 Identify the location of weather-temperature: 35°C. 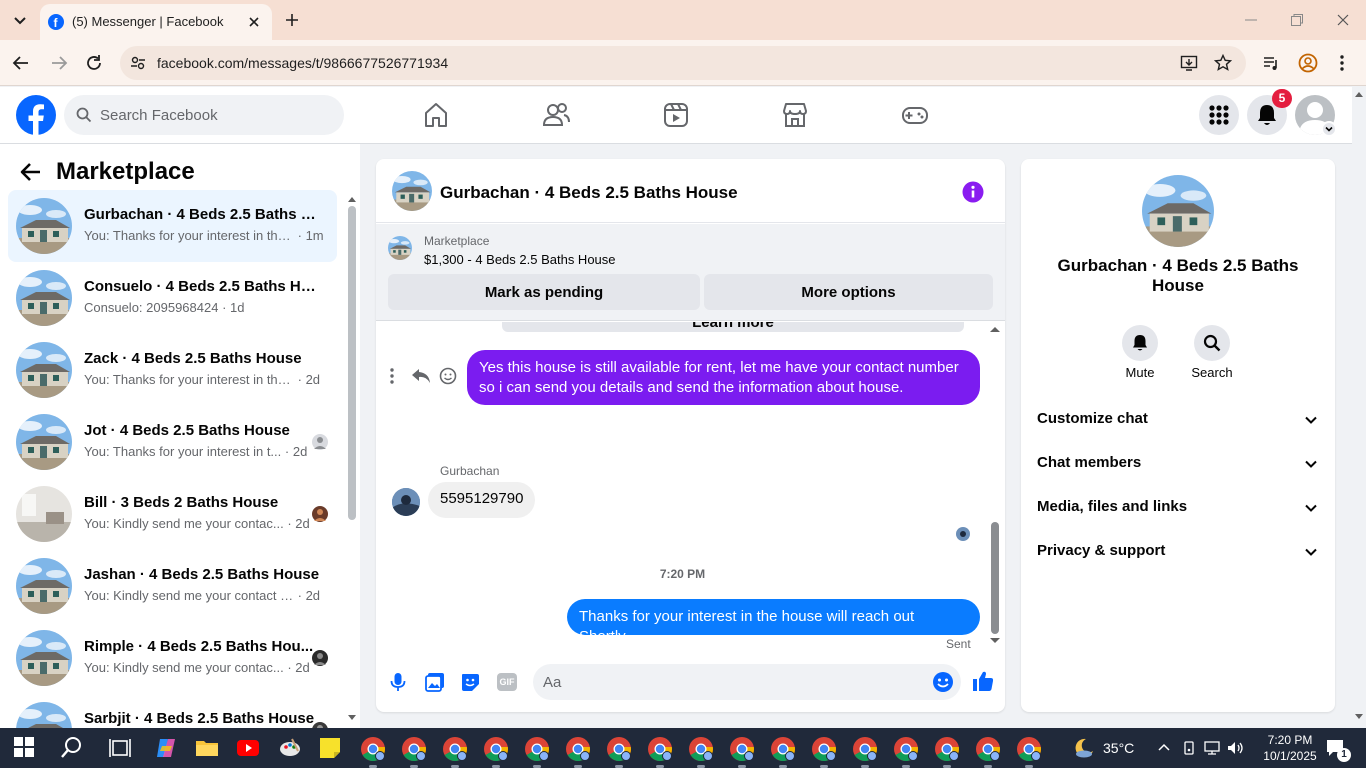
(1118, 748).